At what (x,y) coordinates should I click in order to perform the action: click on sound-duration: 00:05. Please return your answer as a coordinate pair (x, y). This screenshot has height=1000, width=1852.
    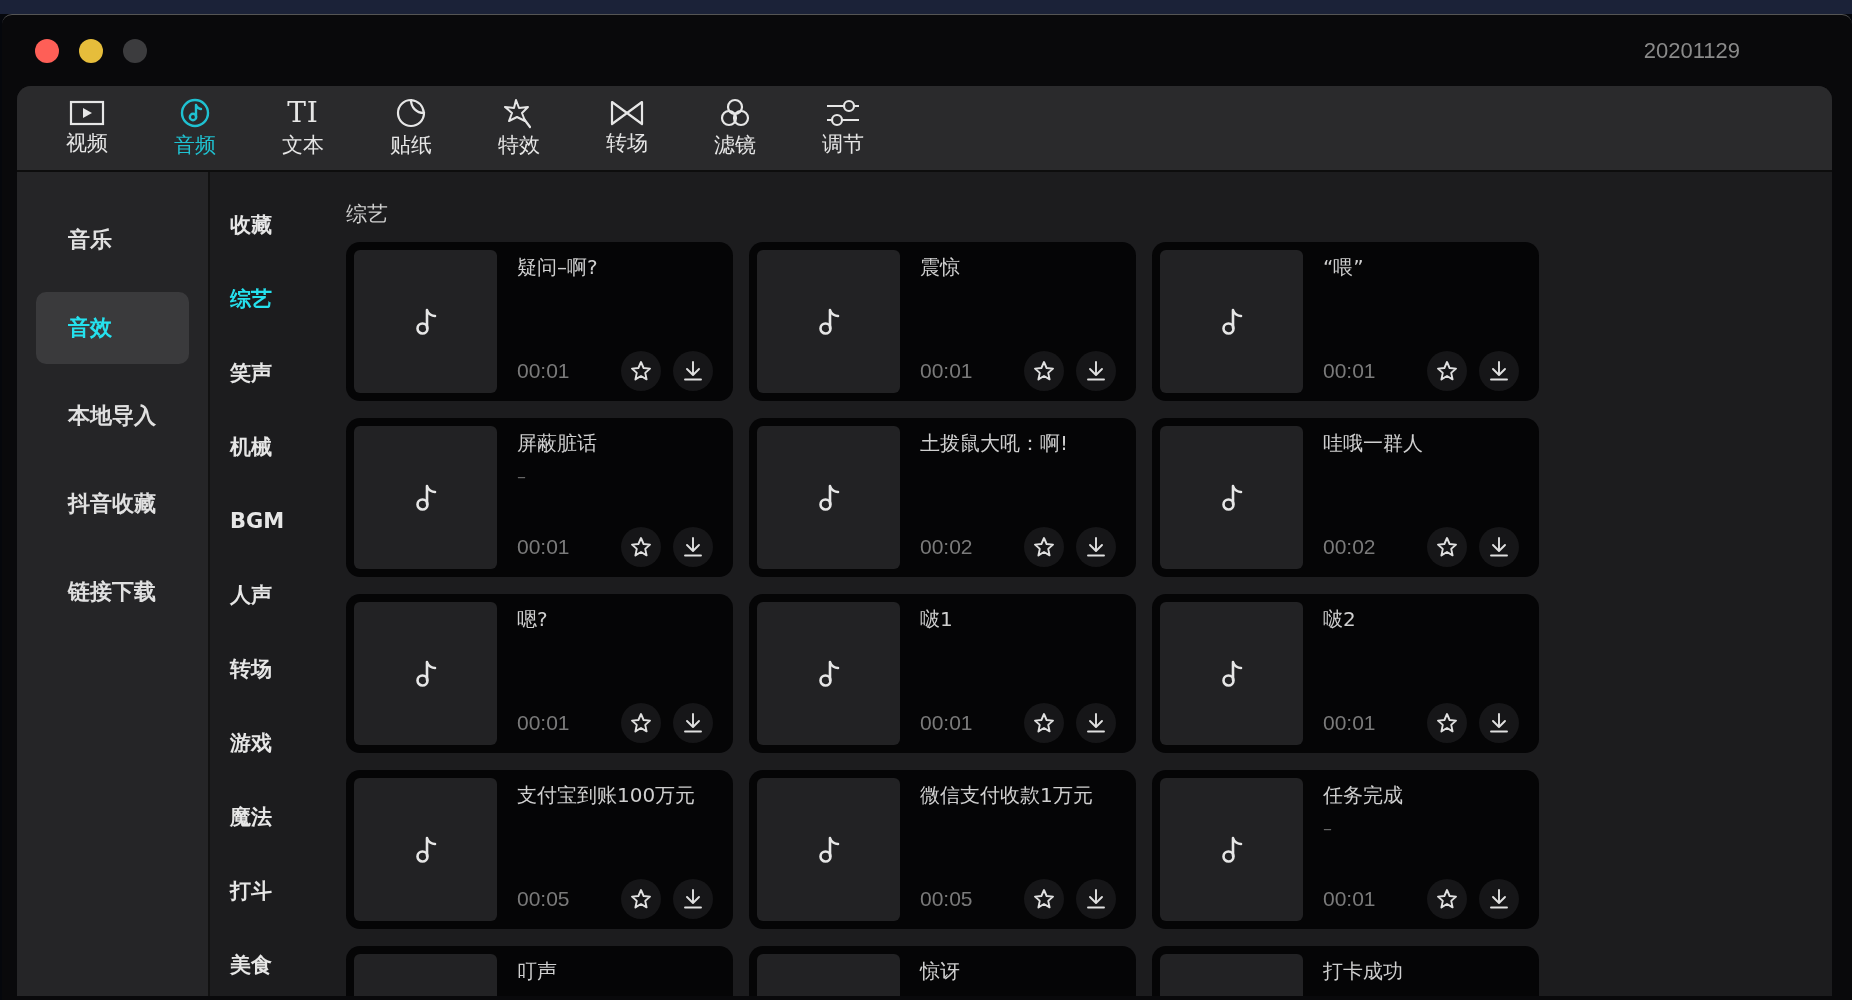
    Looking at the image, I should click on (544, 899).